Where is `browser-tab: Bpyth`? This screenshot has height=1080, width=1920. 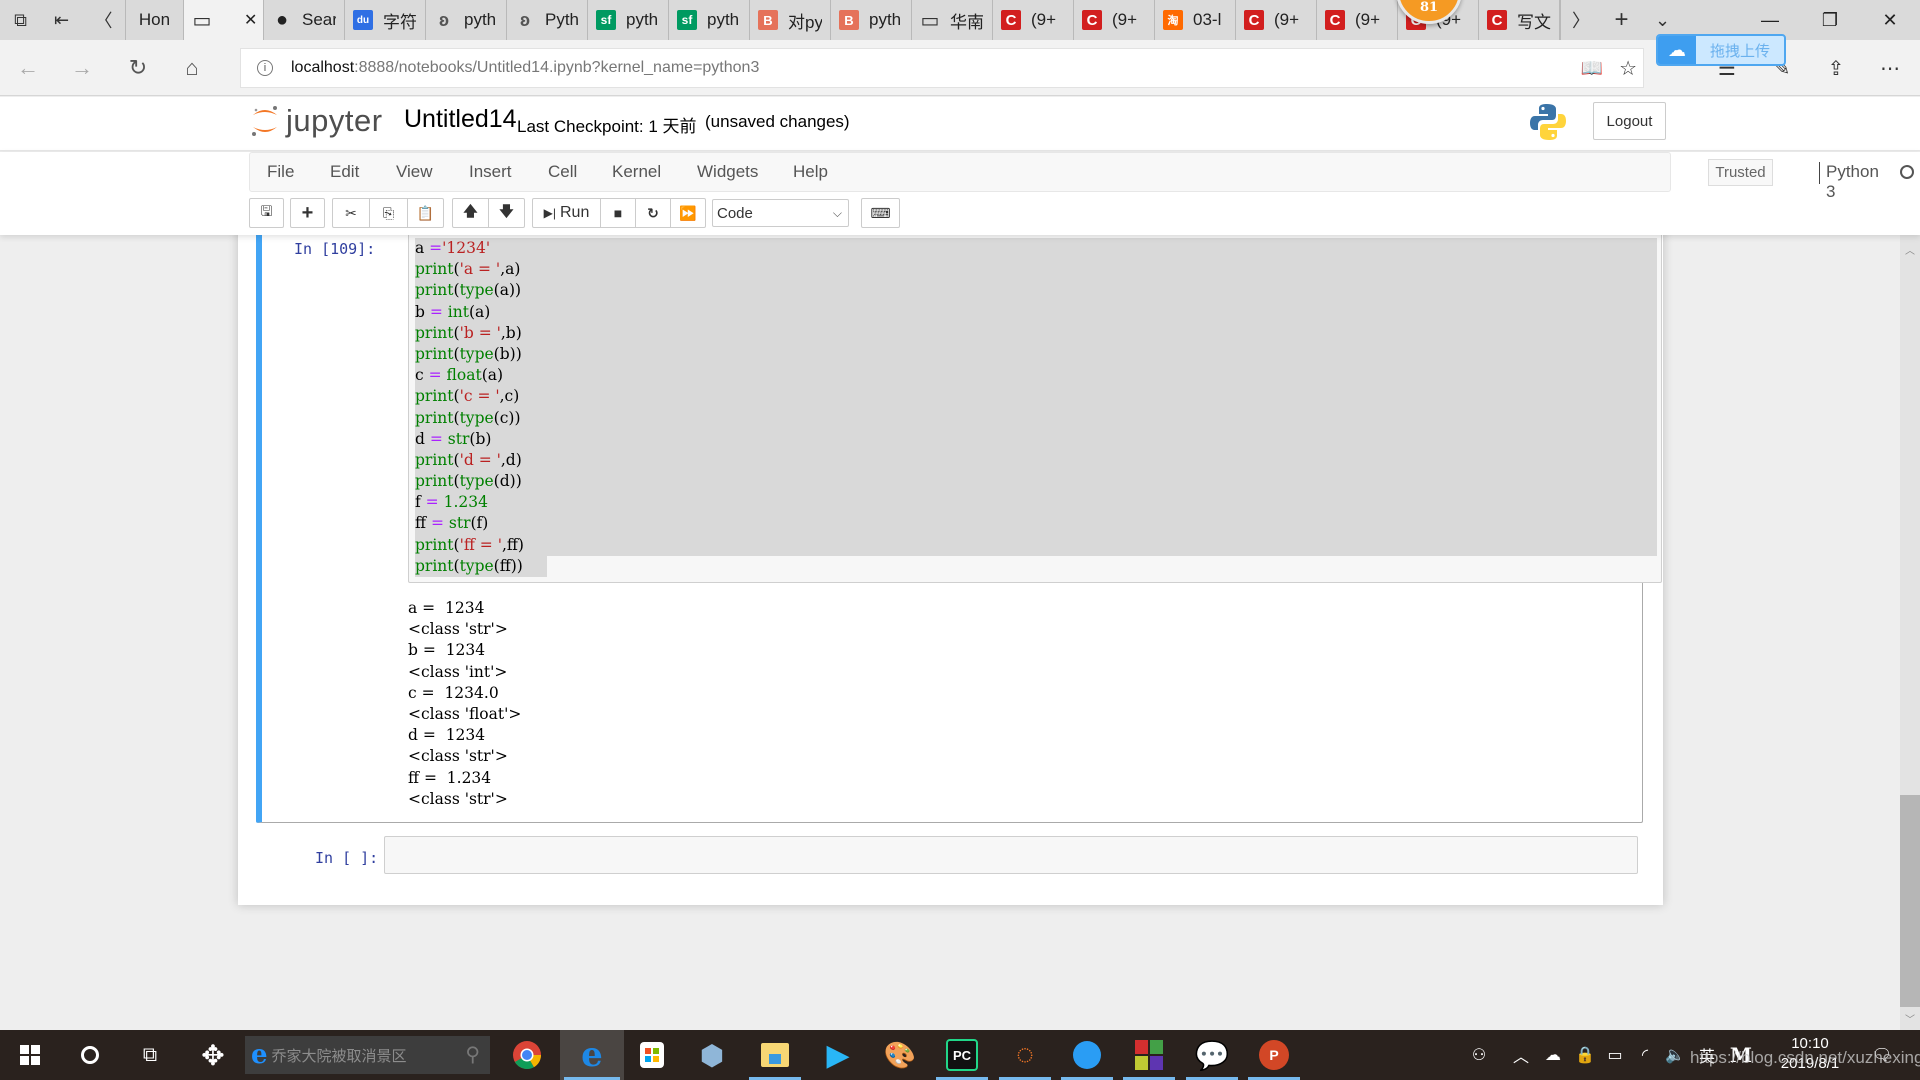
browser-tab: Bpyth is located at coordinates (871, 20).